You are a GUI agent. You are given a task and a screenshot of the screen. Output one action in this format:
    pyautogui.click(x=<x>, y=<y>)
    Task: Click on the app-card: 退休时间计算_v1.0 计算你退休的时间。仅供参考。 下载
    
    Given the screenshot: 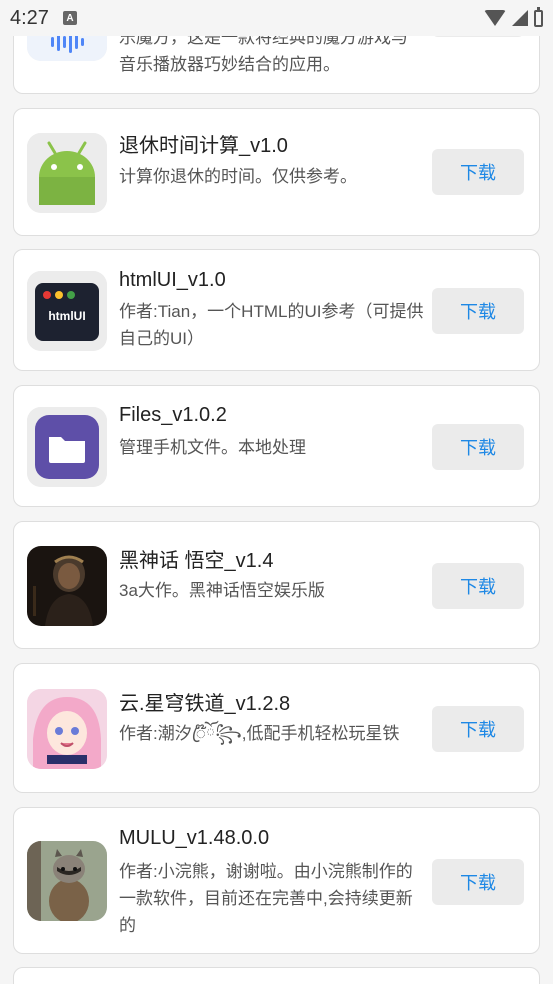 What is the action you would take?
    pyautogui.click(x=276, y=172)
    